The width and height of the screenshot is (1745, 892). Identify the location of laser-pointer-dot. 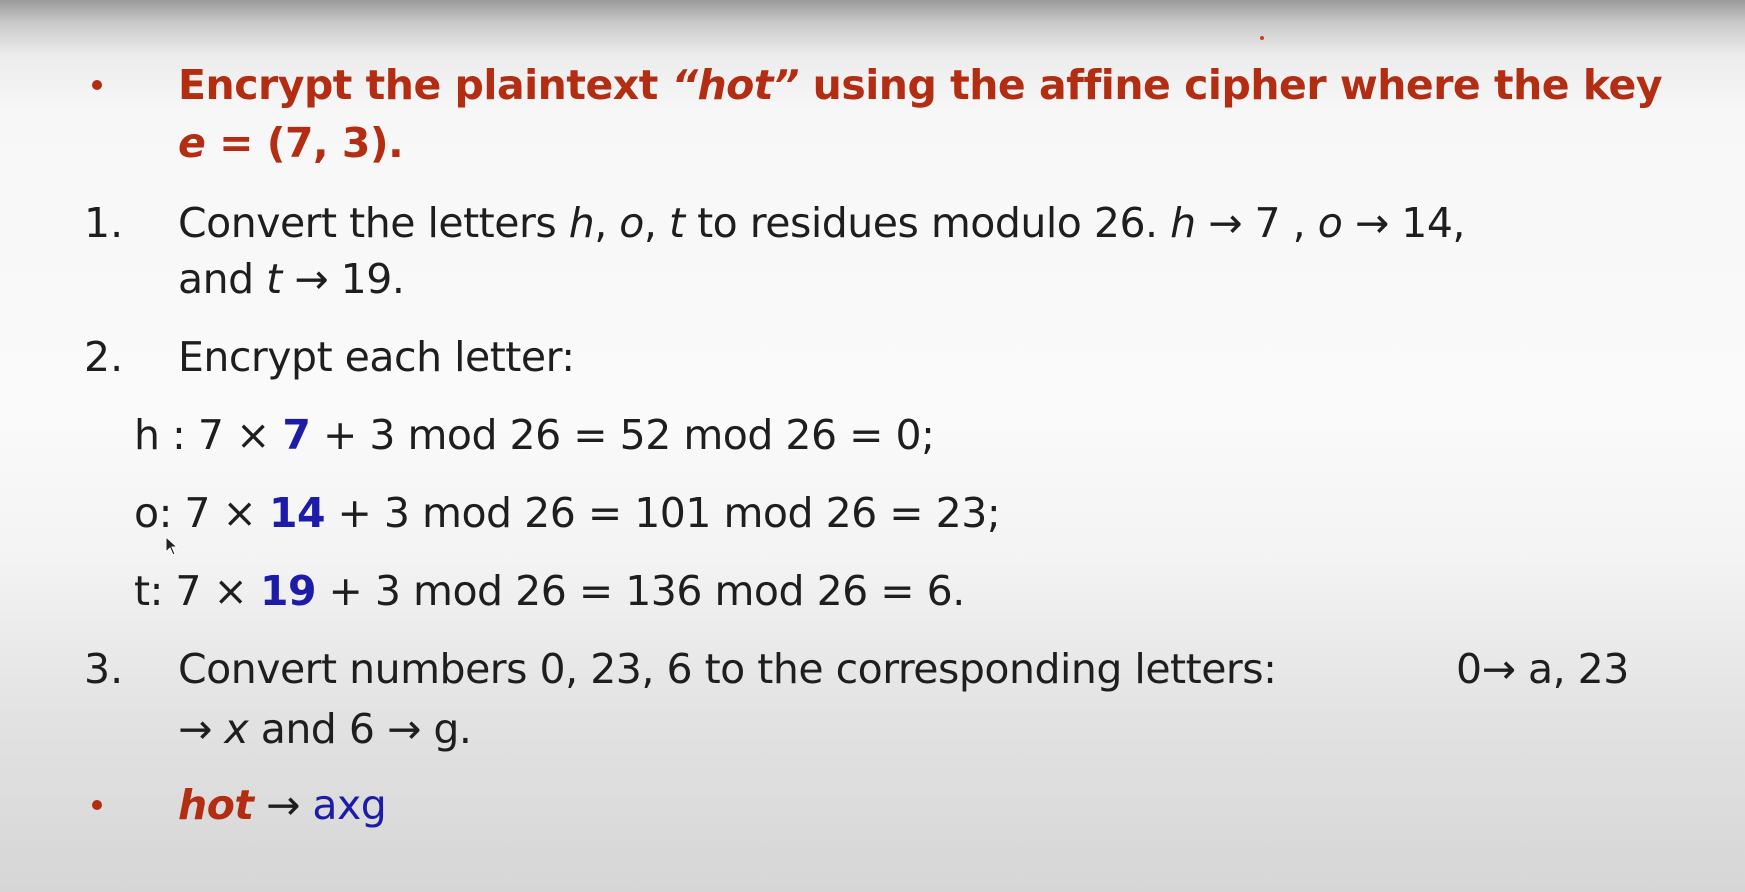
(1262, 38).